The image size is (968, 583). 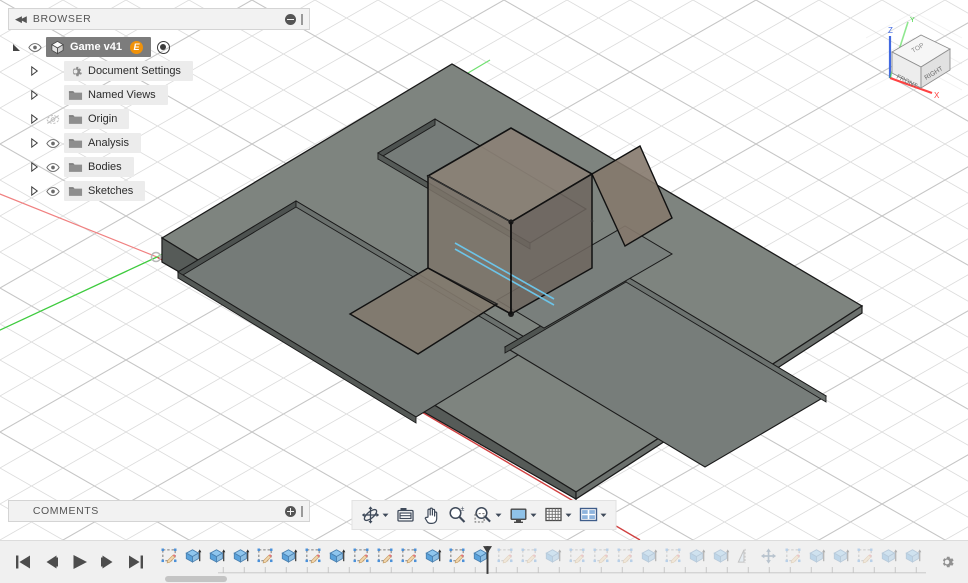 I want to click on tree-node-analysis: Analysis, so click(x=159, y=143).